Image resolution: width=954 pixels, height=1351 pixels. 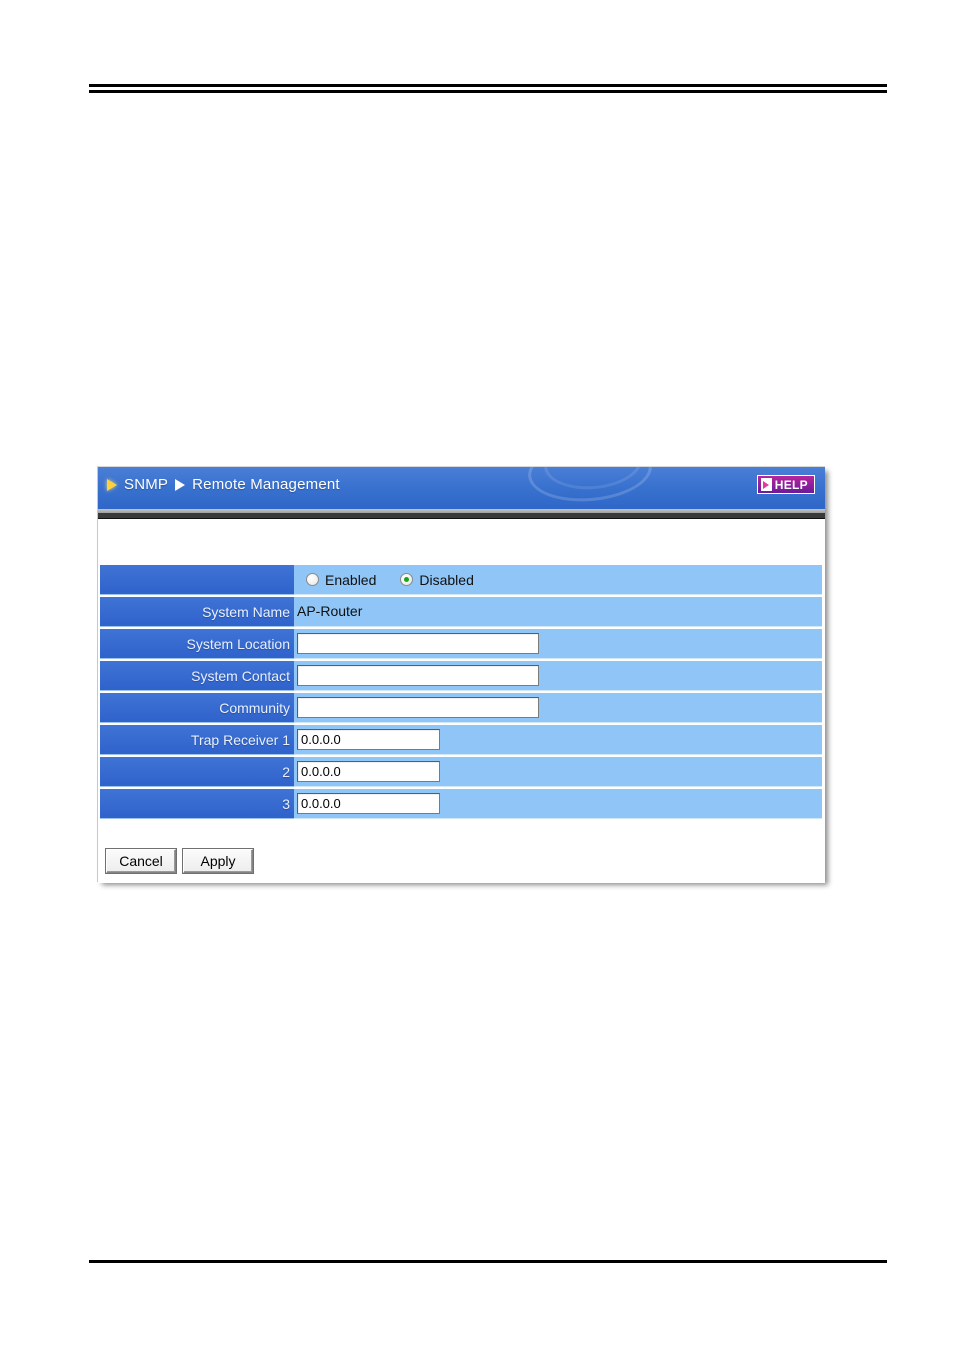 What do you see at coordinates (146, 484) in the screenshot?
I see `breadcrumb-item-snmp: SNMP` at bounding box center [146, 484].